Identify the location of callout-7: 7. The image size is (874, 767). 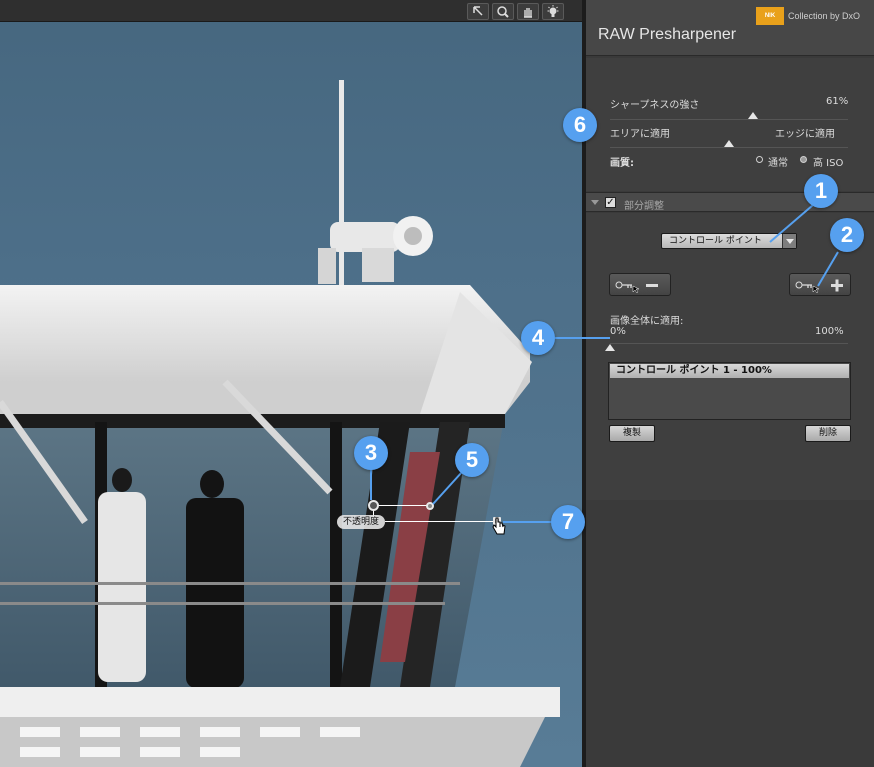
(568, 522).